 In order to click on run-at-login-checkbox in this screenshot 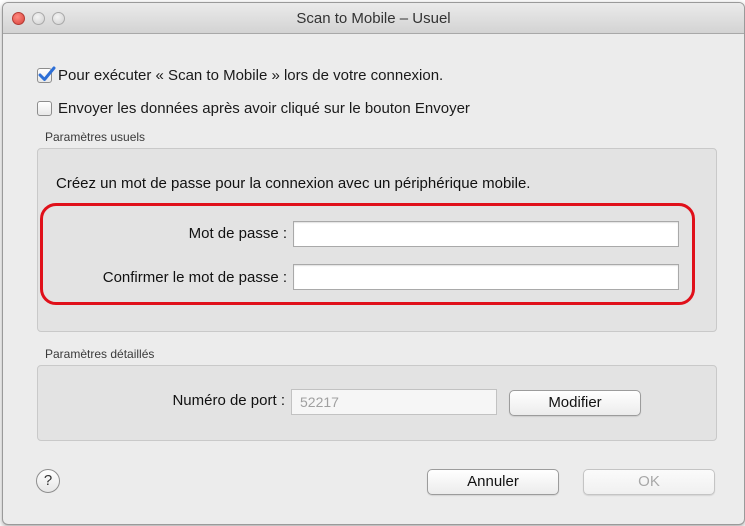, I will do `click(46, 74)`.